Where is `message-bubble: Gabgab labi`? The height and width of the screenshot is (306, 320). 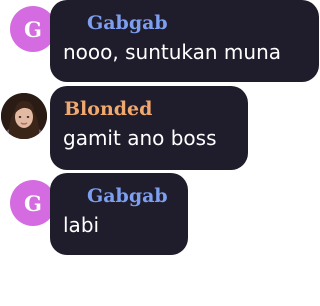 message-bubble: Gabgab labi is located at coordinates (119, 214).